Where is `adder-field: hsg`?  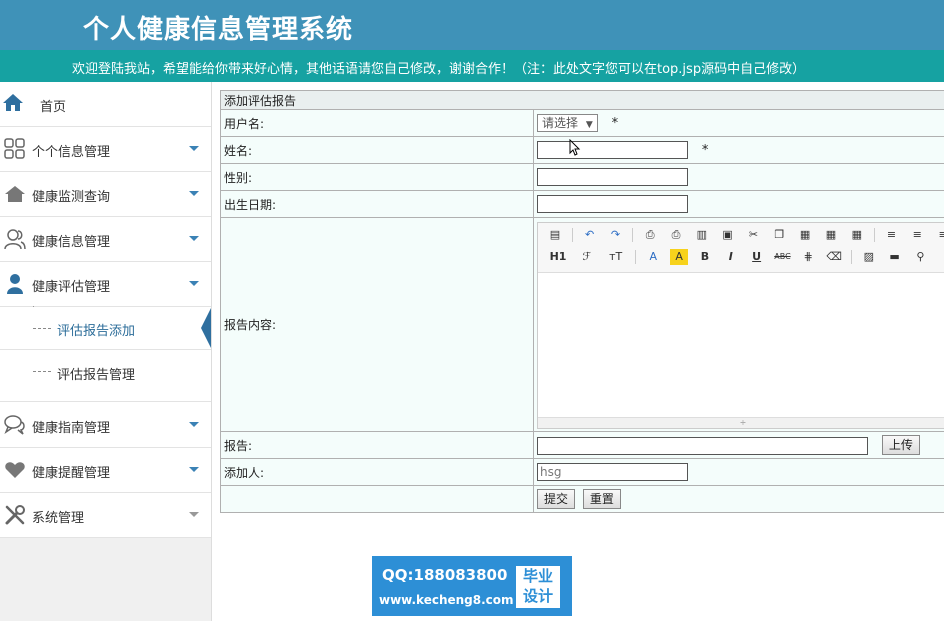
adder-field: hsg is located at coordinates (612, 472).